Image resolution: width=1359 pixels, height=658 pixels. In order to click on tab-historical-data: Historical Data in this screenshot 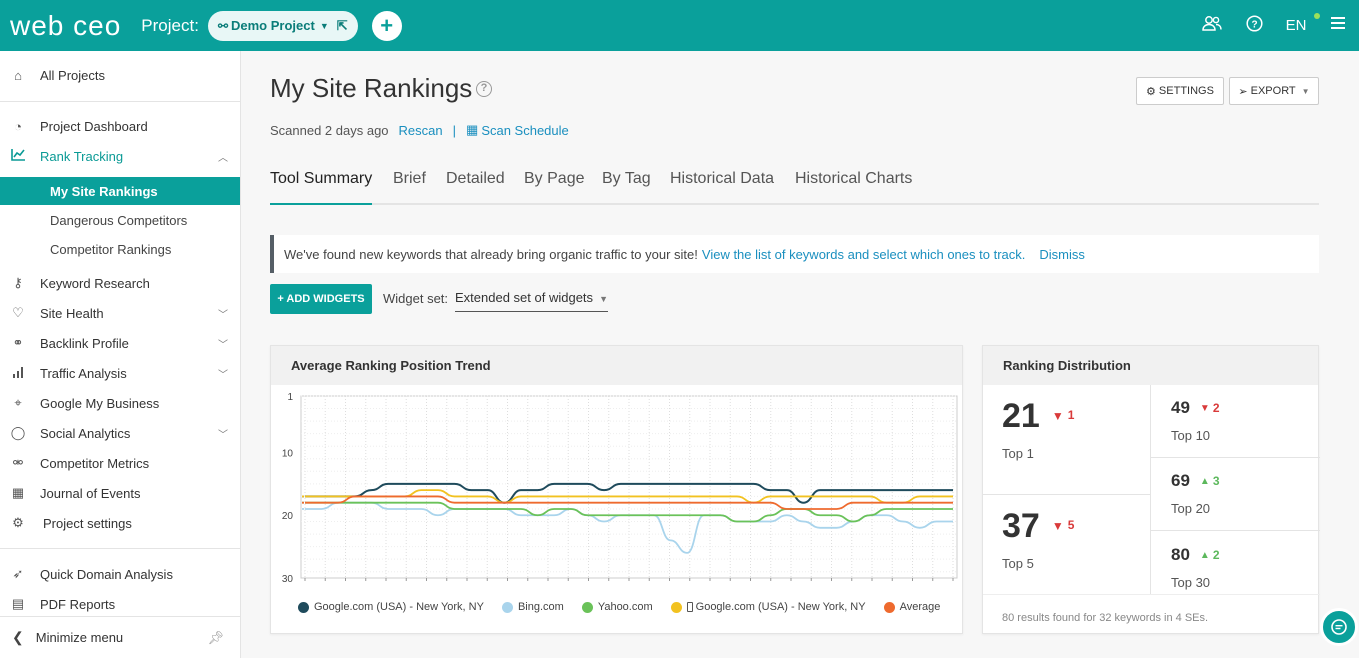, I will do `click(722, 187)`.